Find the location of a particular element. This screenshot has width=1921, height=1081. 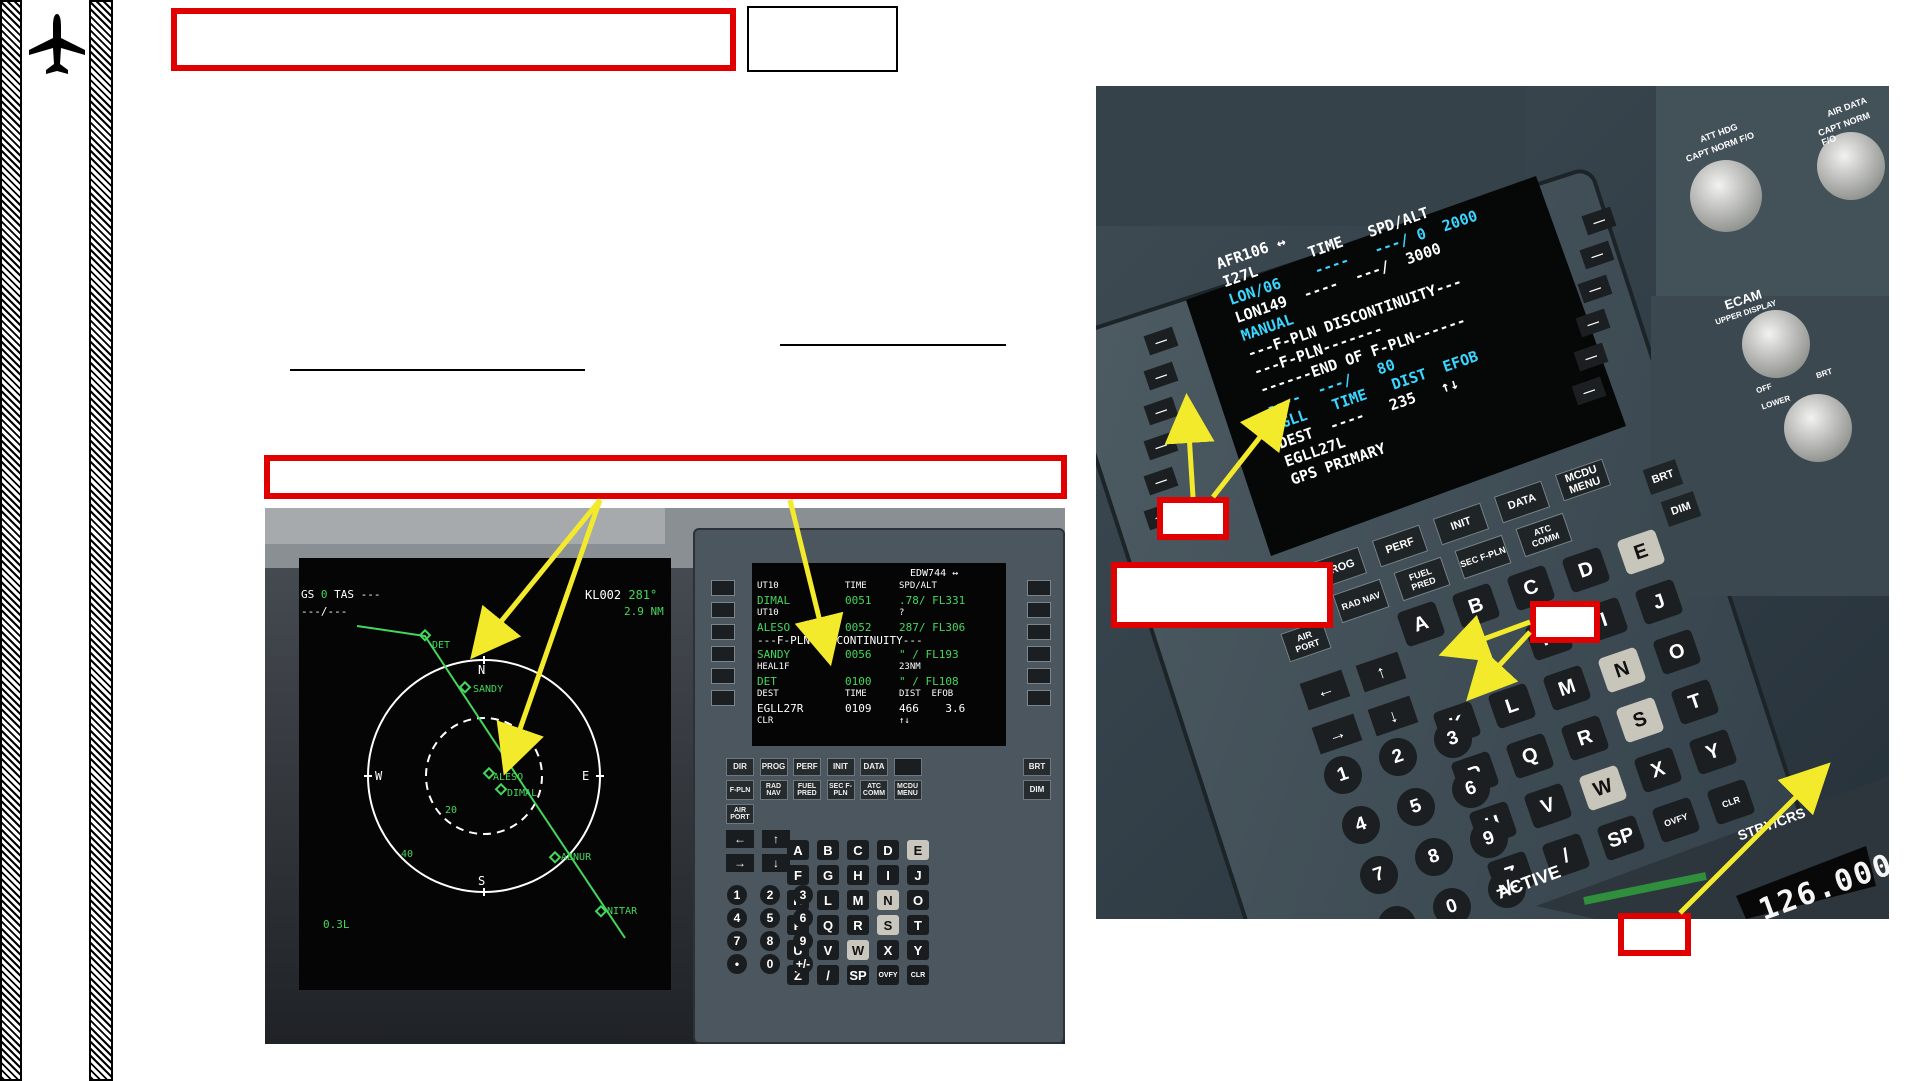

mcdu-small-number-key: 6 is located at coordinates (803, 918).